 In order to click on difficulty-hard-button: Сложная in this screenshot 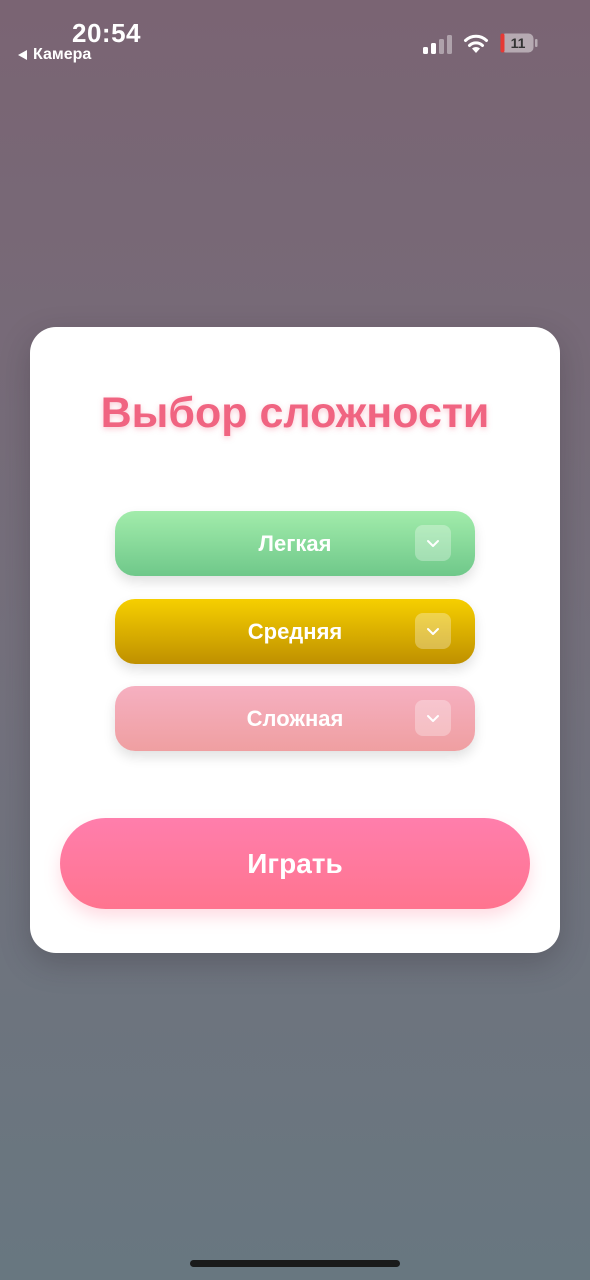, I will do `click(295, 718)`.